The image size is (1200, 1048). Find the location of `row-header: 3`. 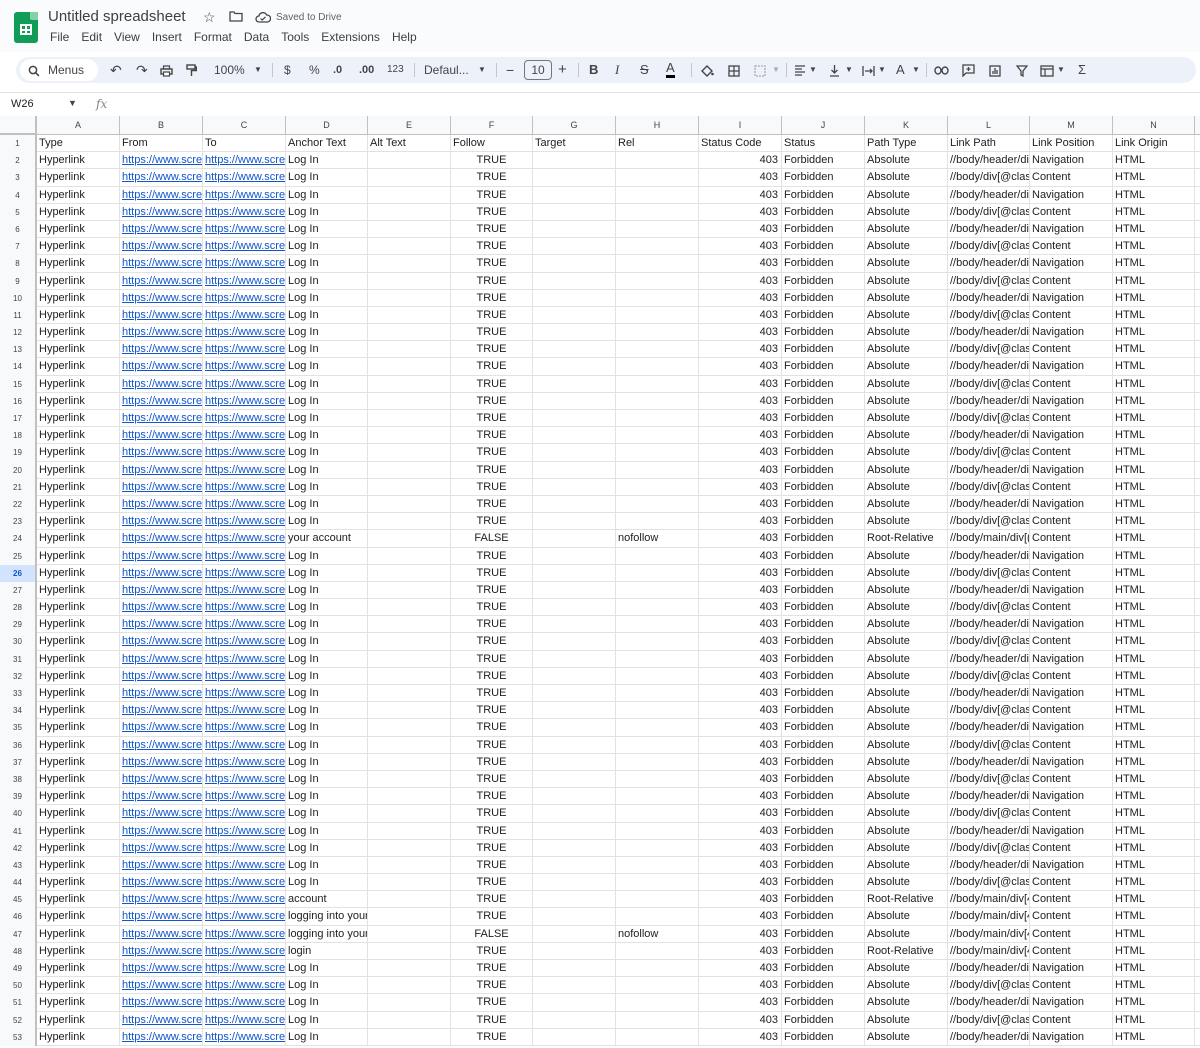

row-header: 3 is located at coordinates (18, 178).